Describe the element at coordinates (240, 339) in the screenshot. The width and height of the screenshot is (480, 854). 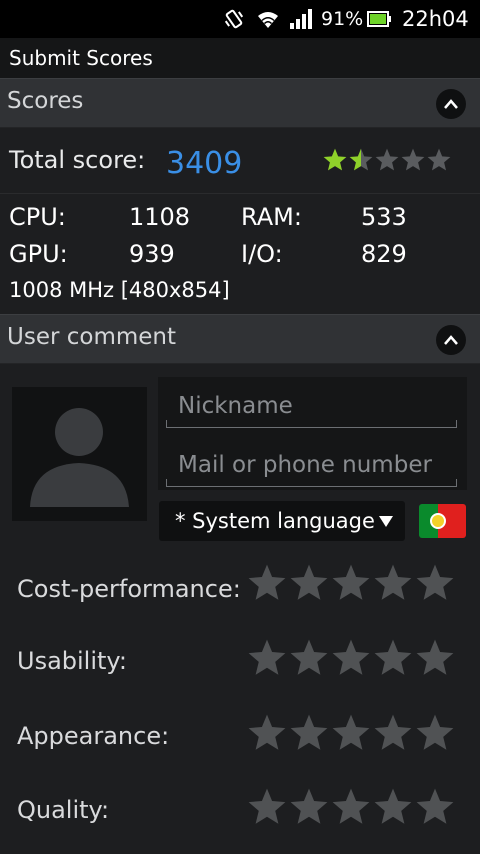
I see `user-comment-section-header: User comment` at that location.